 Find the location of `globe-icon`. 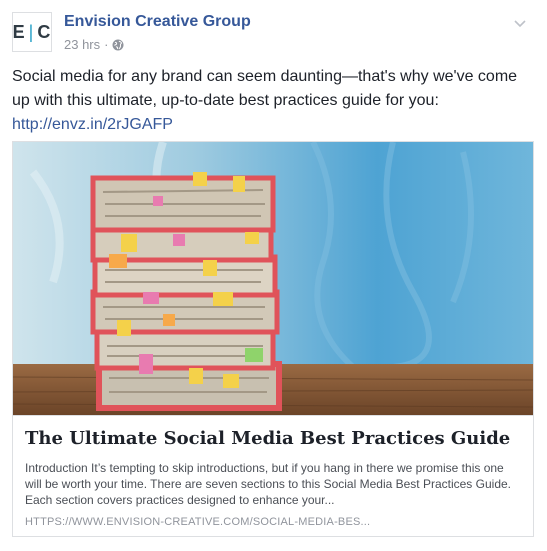

globe-icon is located at coordinates (118, 45).